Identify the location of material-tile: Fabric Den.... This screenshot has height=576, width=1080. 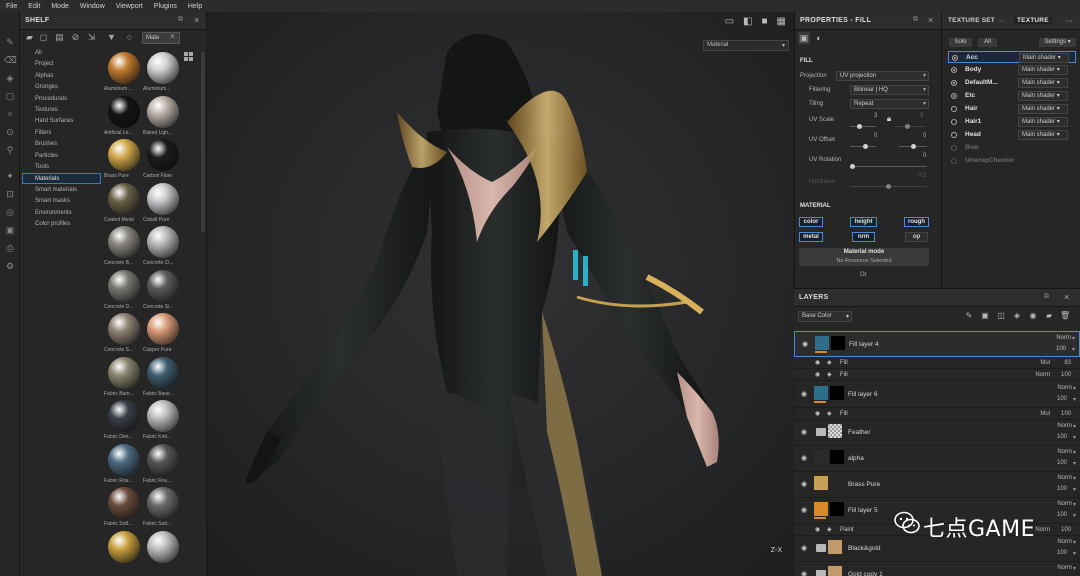
(124, 422).